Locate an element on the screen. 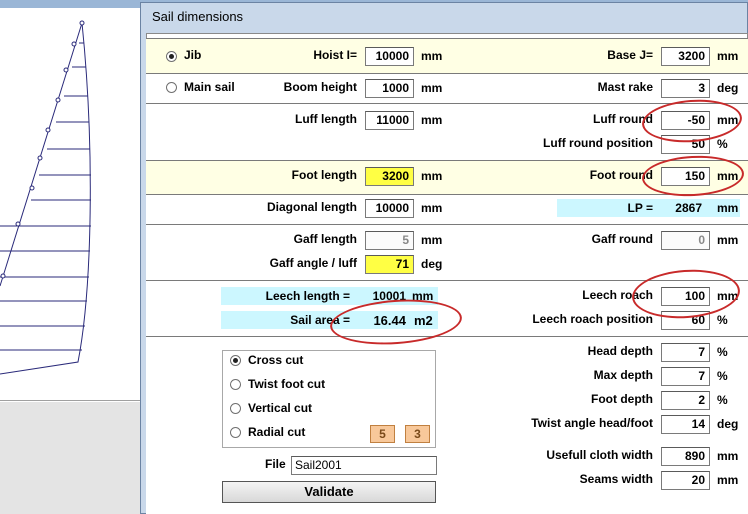 The image size is (748, 514). twist-angle-unit: deg is located at coordinates (728, 424).